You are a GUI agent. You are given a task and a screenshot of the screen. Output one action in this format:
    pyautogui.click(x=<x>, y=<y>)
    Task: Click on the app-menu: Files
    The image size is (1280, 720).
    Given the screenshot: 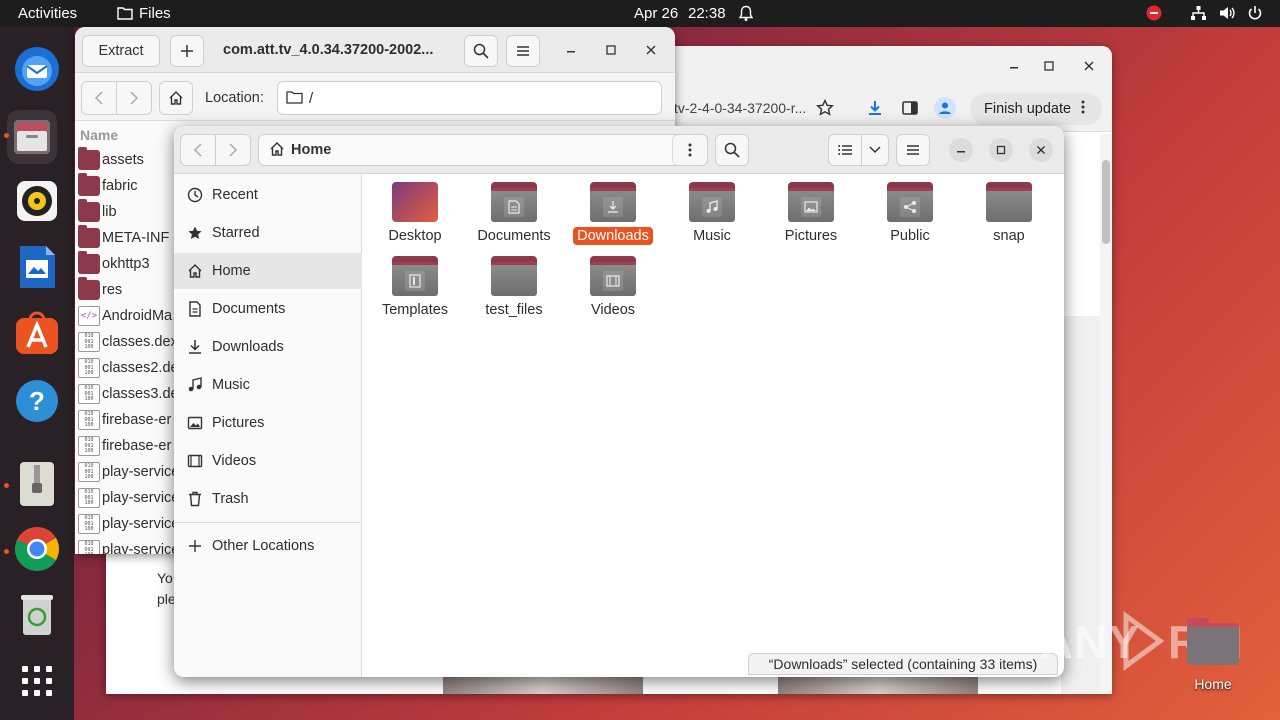 What is the action you would take?
    pyautogui.click(x=155, y=13)
    